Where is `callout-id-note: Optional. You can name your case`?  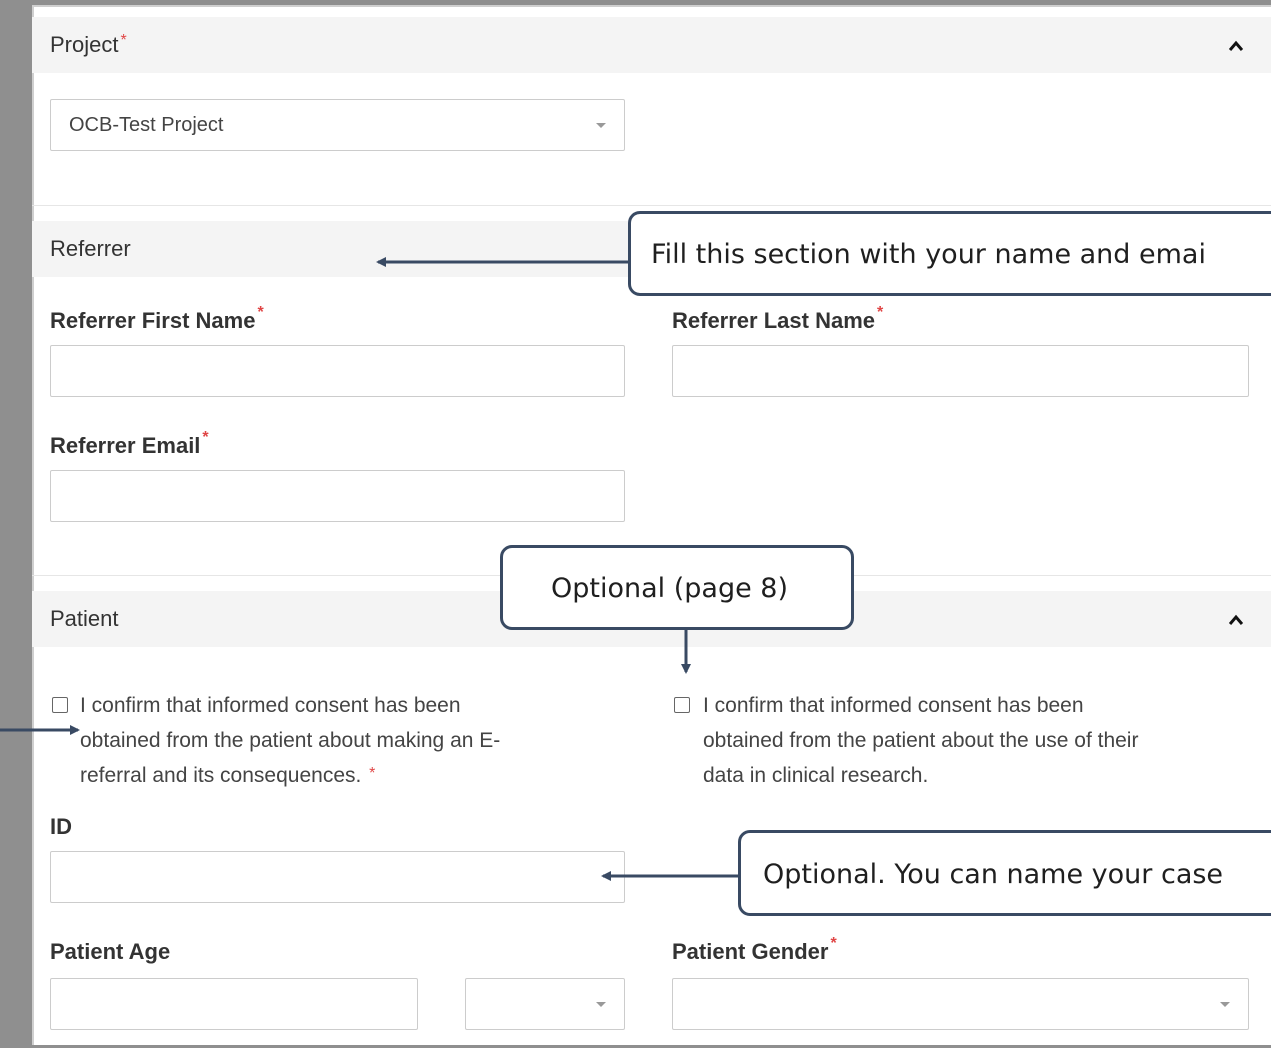
callout-id-note: Optional. You can name your case is located at coordinates (1004, 873).